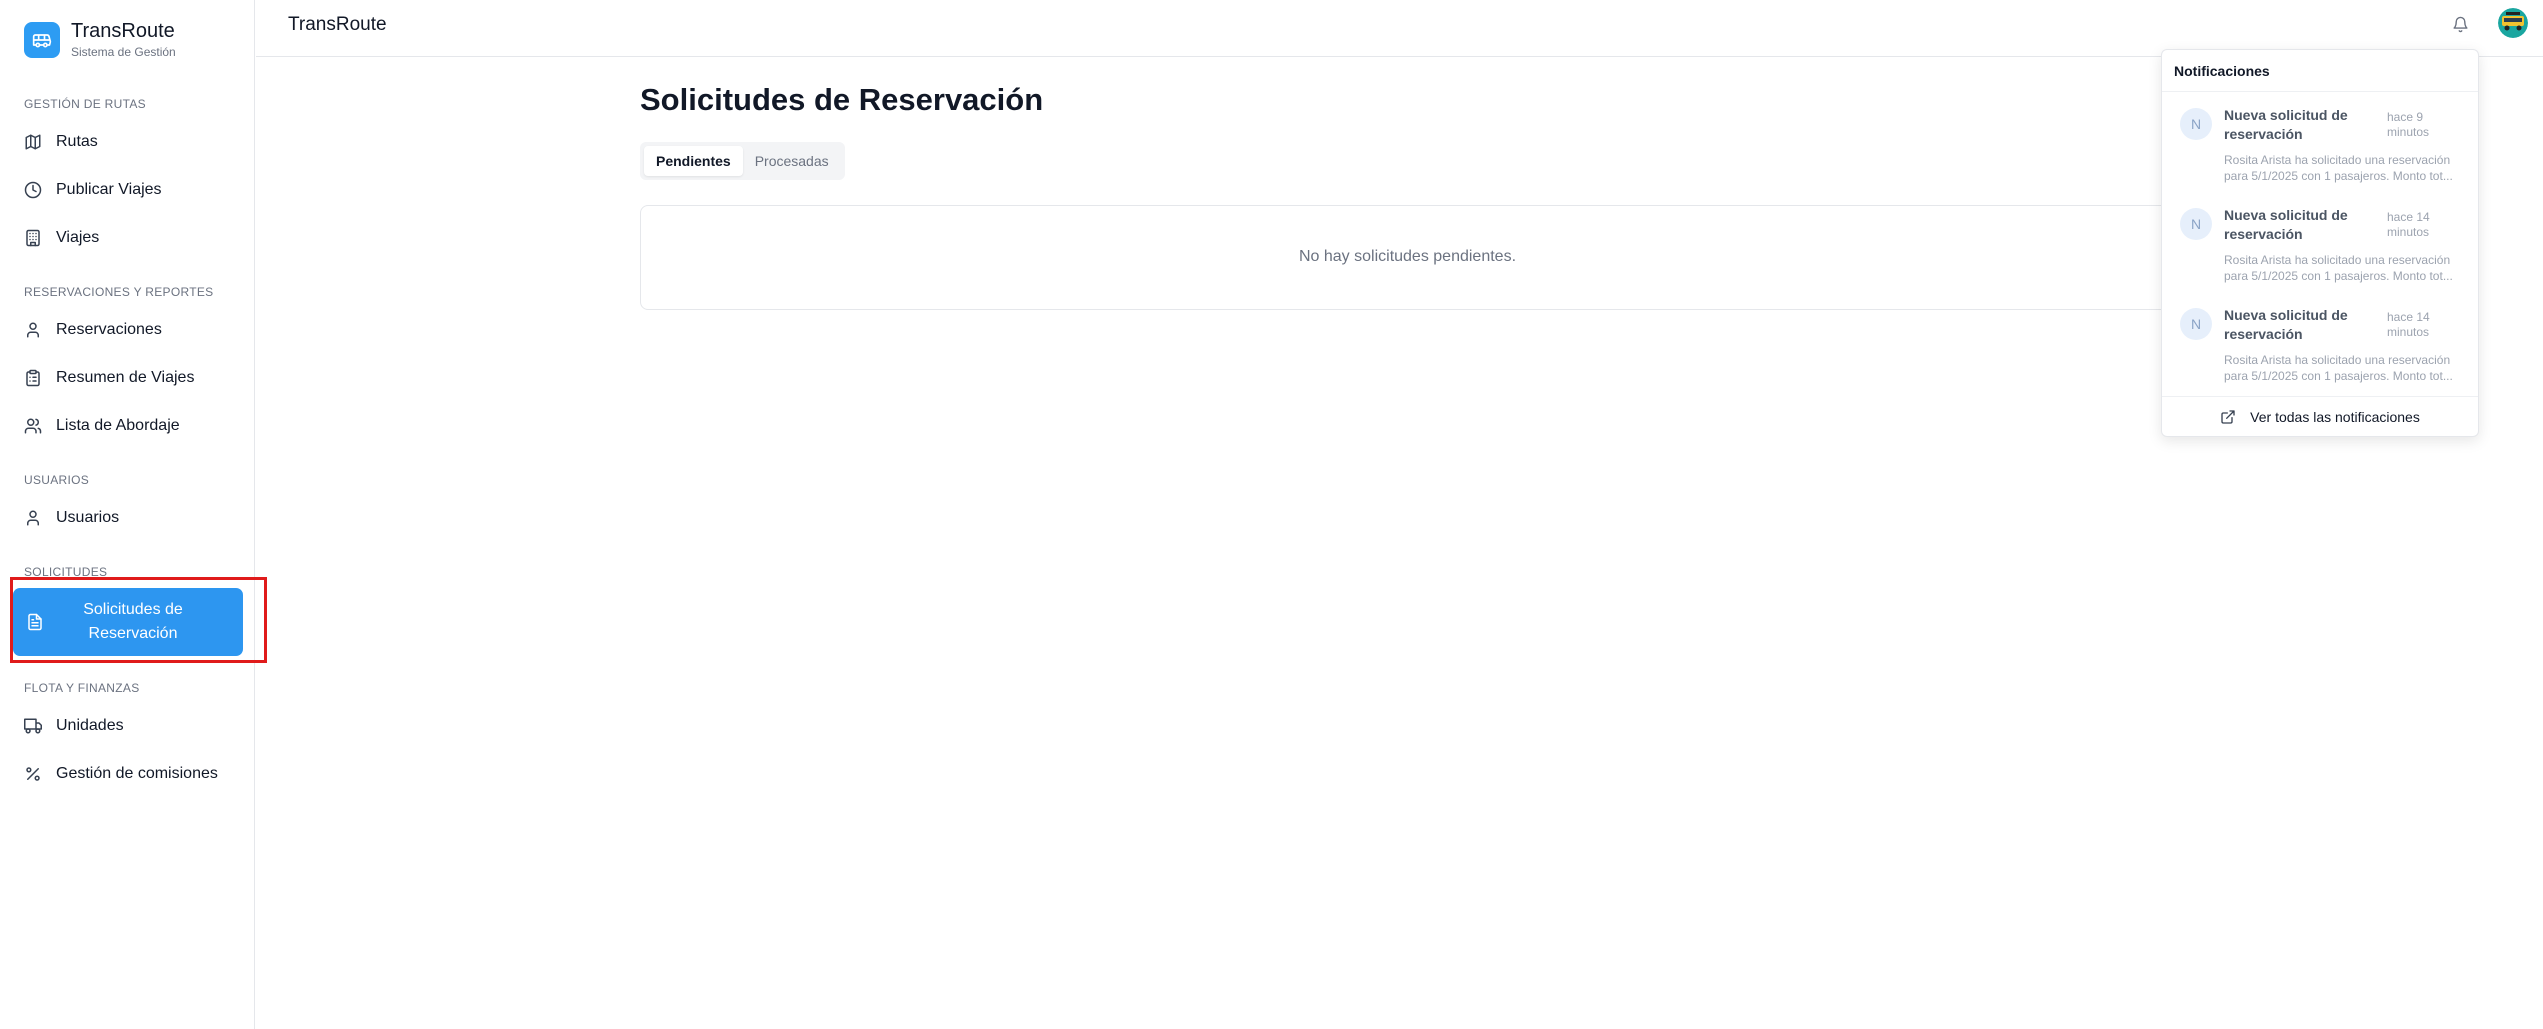 Image resolution: width=2543 pixels, height=1029 pixels. I want to click on header-title: TransRoute, so click(337, 24).